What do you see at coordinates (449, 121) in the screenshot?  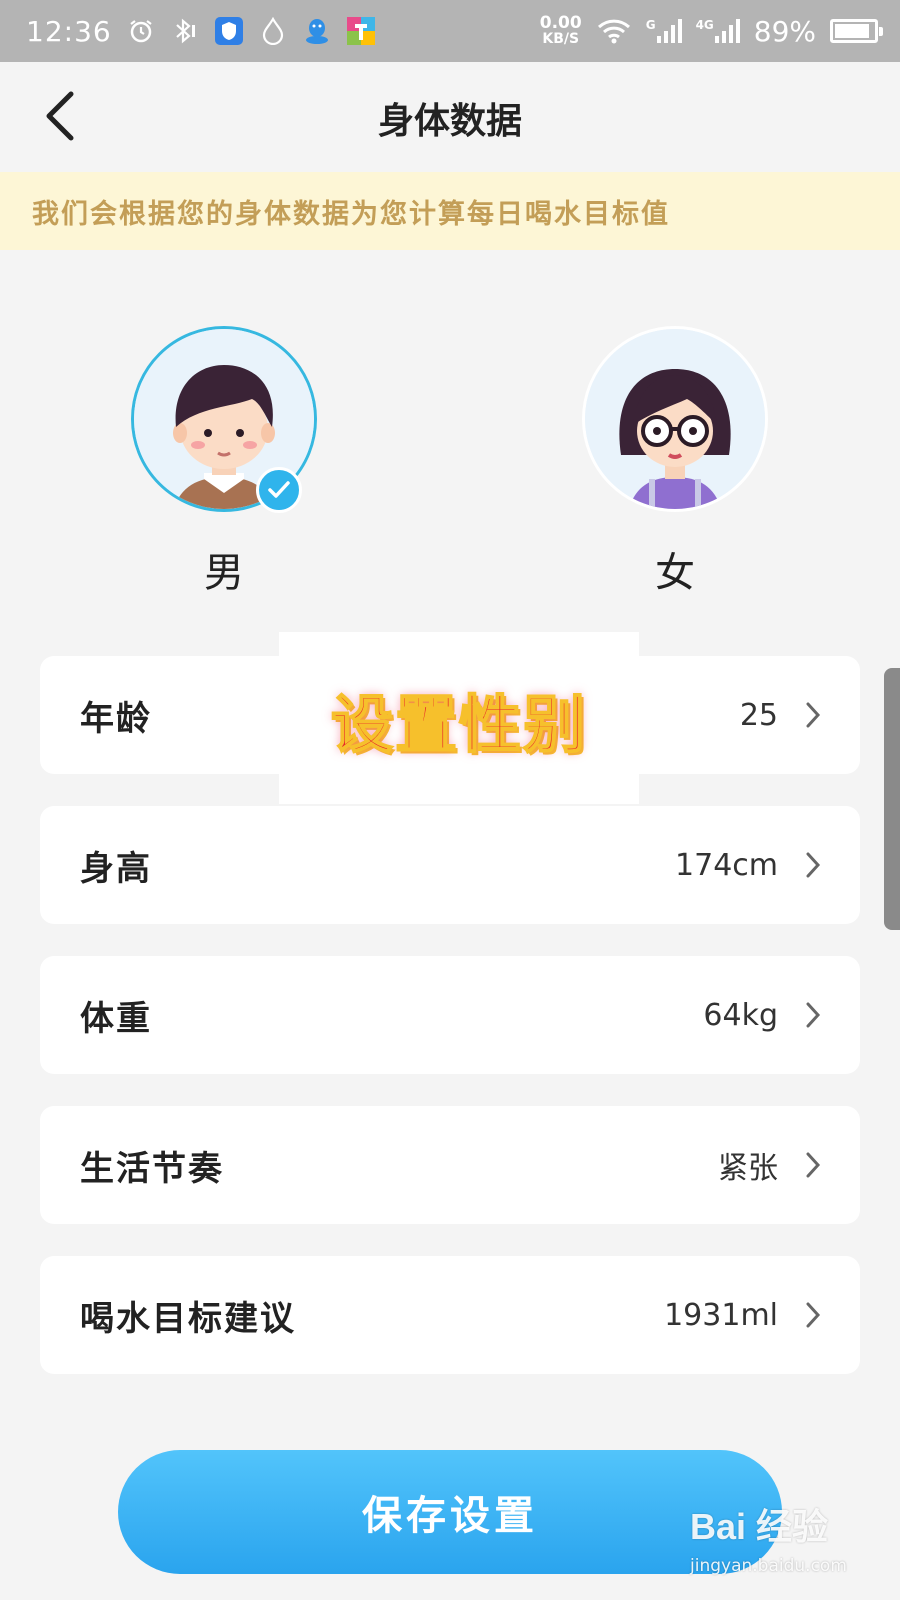 I see `page-title: 身体数据` at bounding box center [449, 121].